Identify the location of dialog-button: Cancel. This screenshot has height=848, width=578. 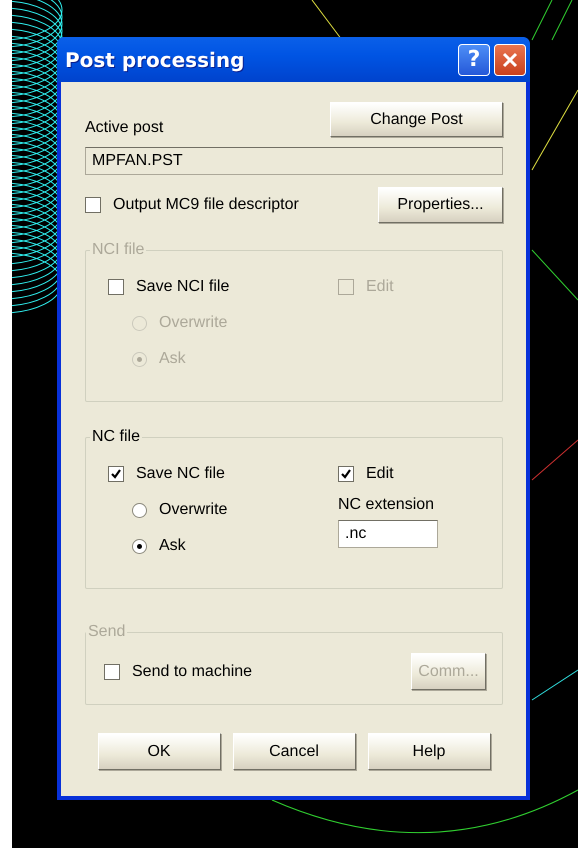
(294, 751).